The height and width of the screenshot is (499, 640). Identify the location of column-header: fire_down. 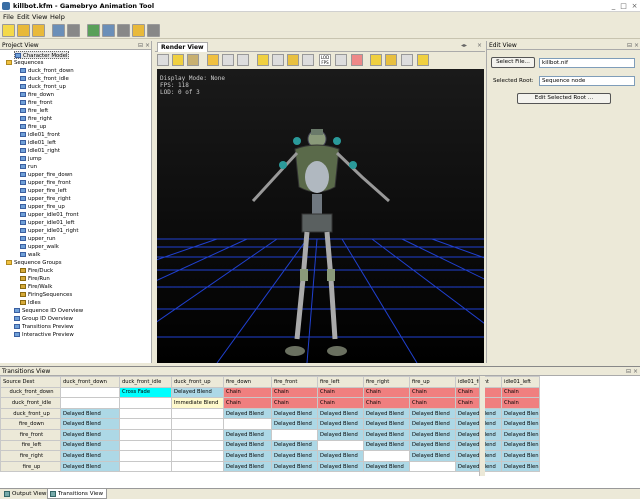
(247, 382).